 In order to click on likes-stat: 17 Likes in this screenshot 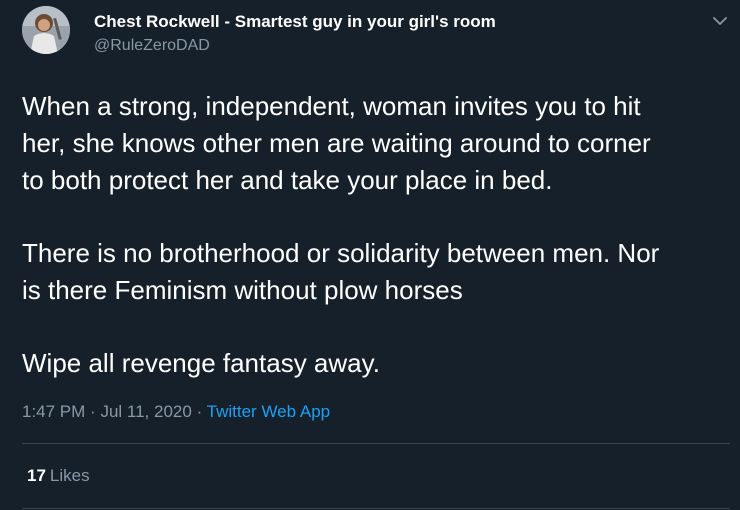, I will do `click(58, 476)`.